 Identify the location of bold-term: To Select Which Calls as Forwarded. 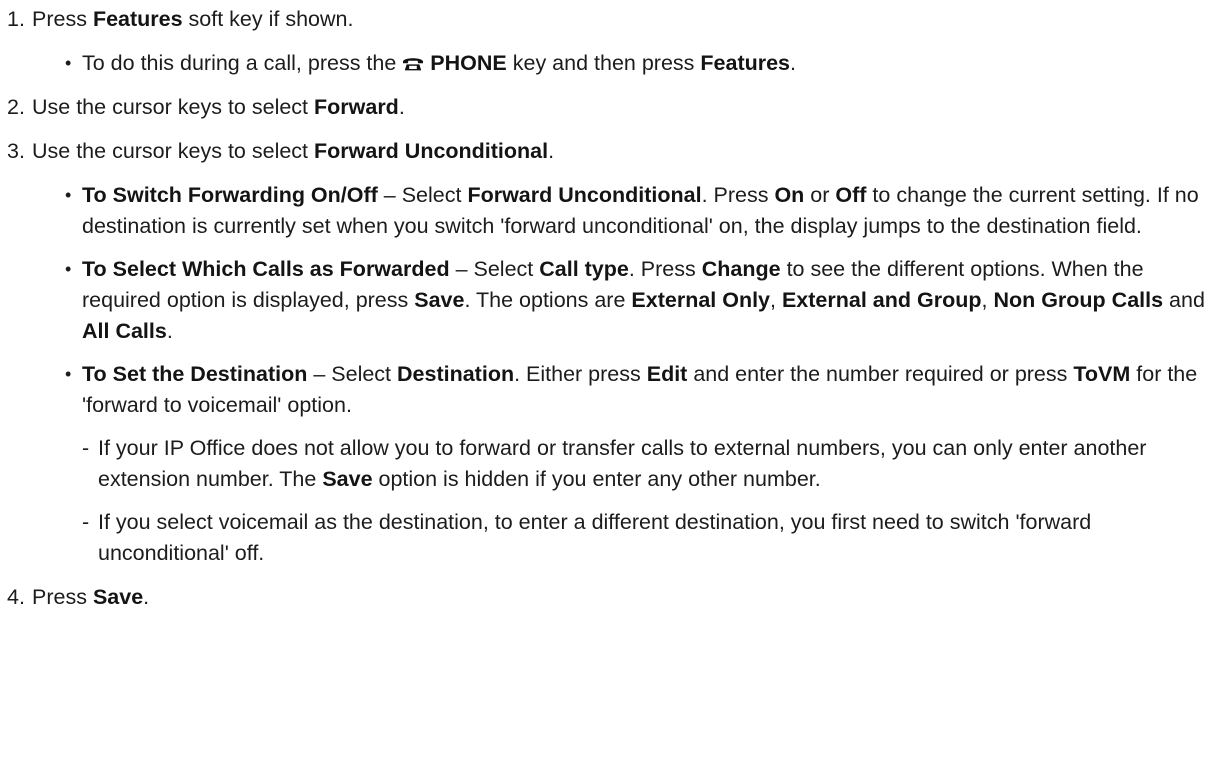
(266, 269).